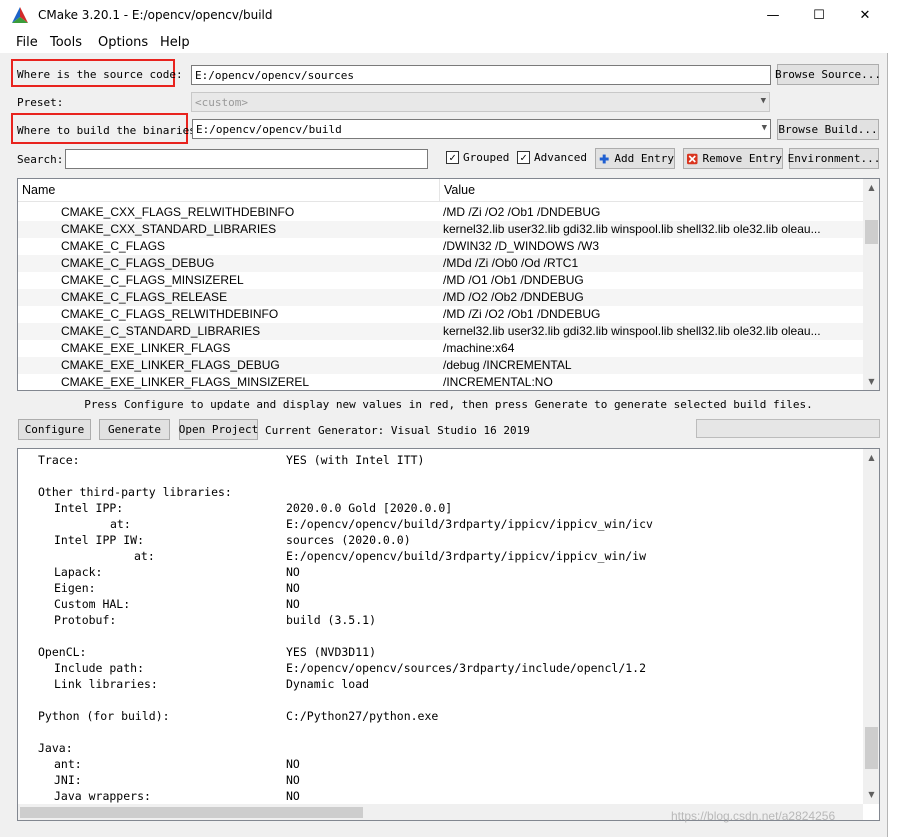  Describe the element at coordinates (348, 540) in the screenshot. I see `output-line-value: sources (2020.0.0)` at that location.